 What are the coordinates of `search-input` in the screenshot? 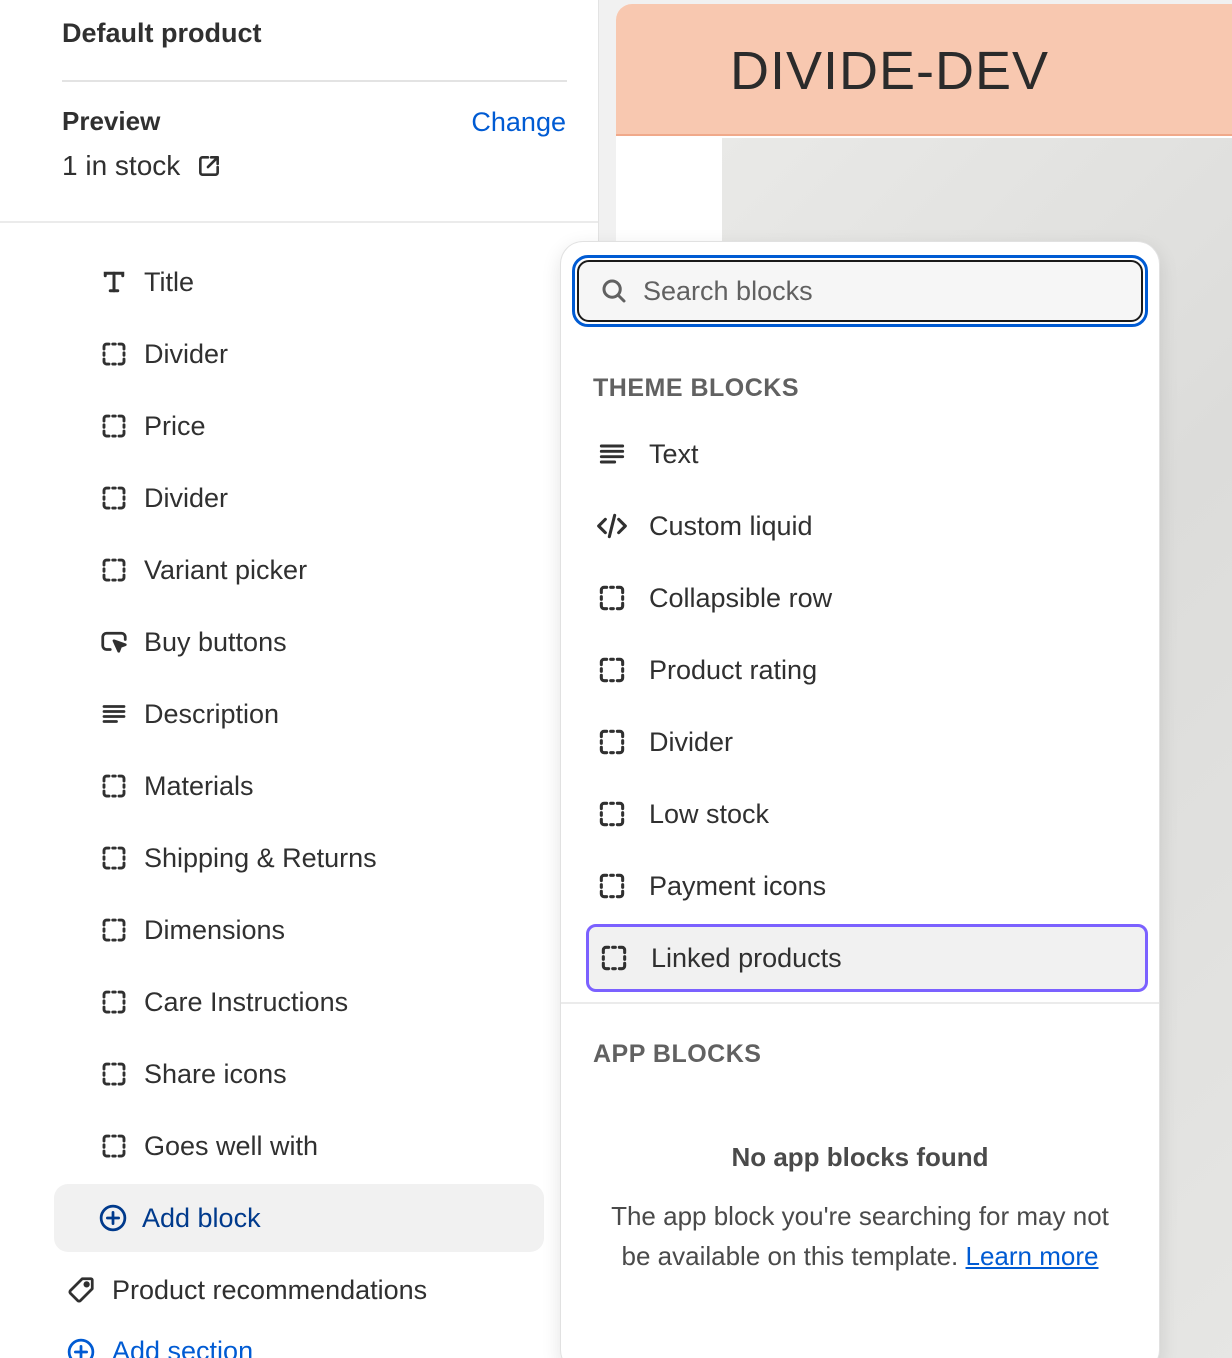 It's located at (873, 291).